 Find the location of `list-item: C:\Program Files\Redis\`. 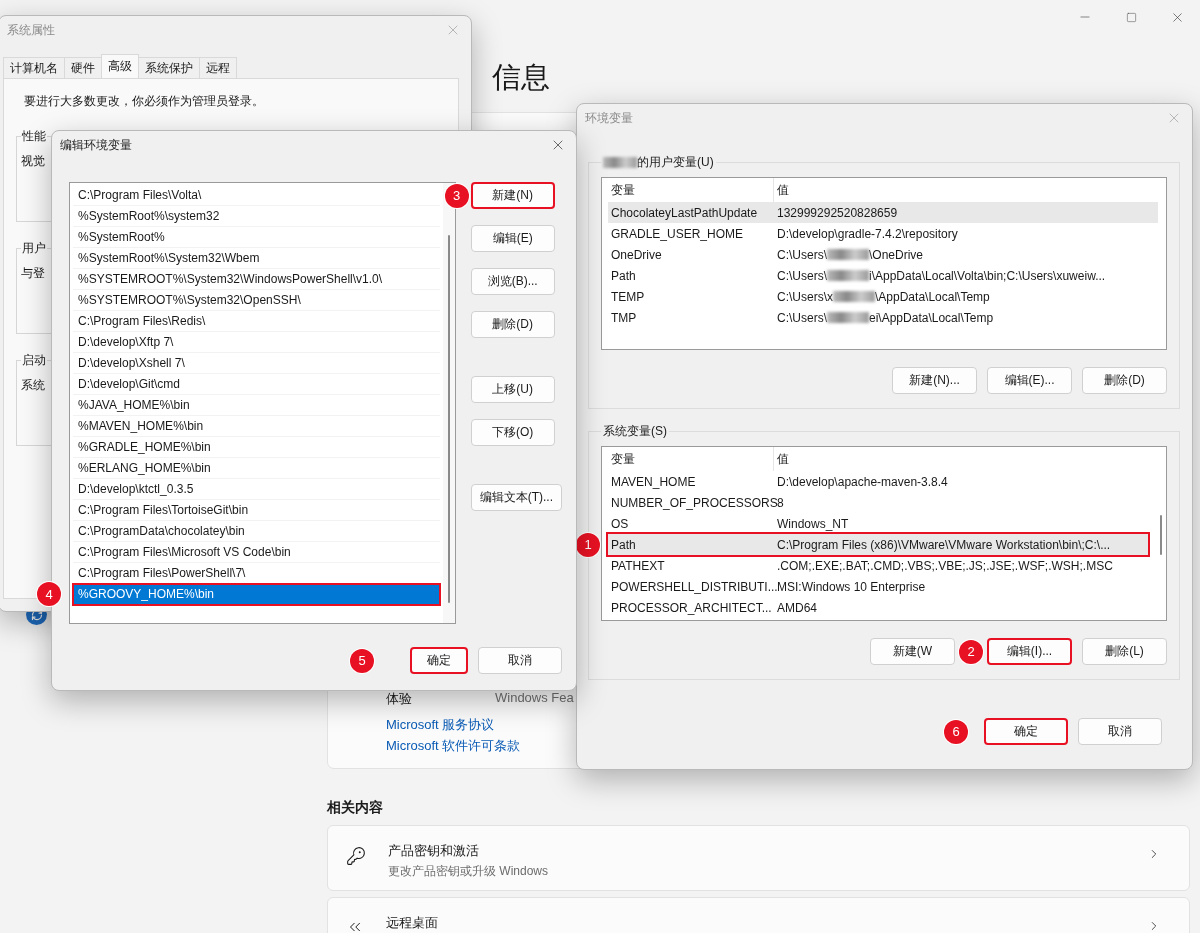

list-item: C:\Program Files\Redis\ is located at coordinates (256, 321).